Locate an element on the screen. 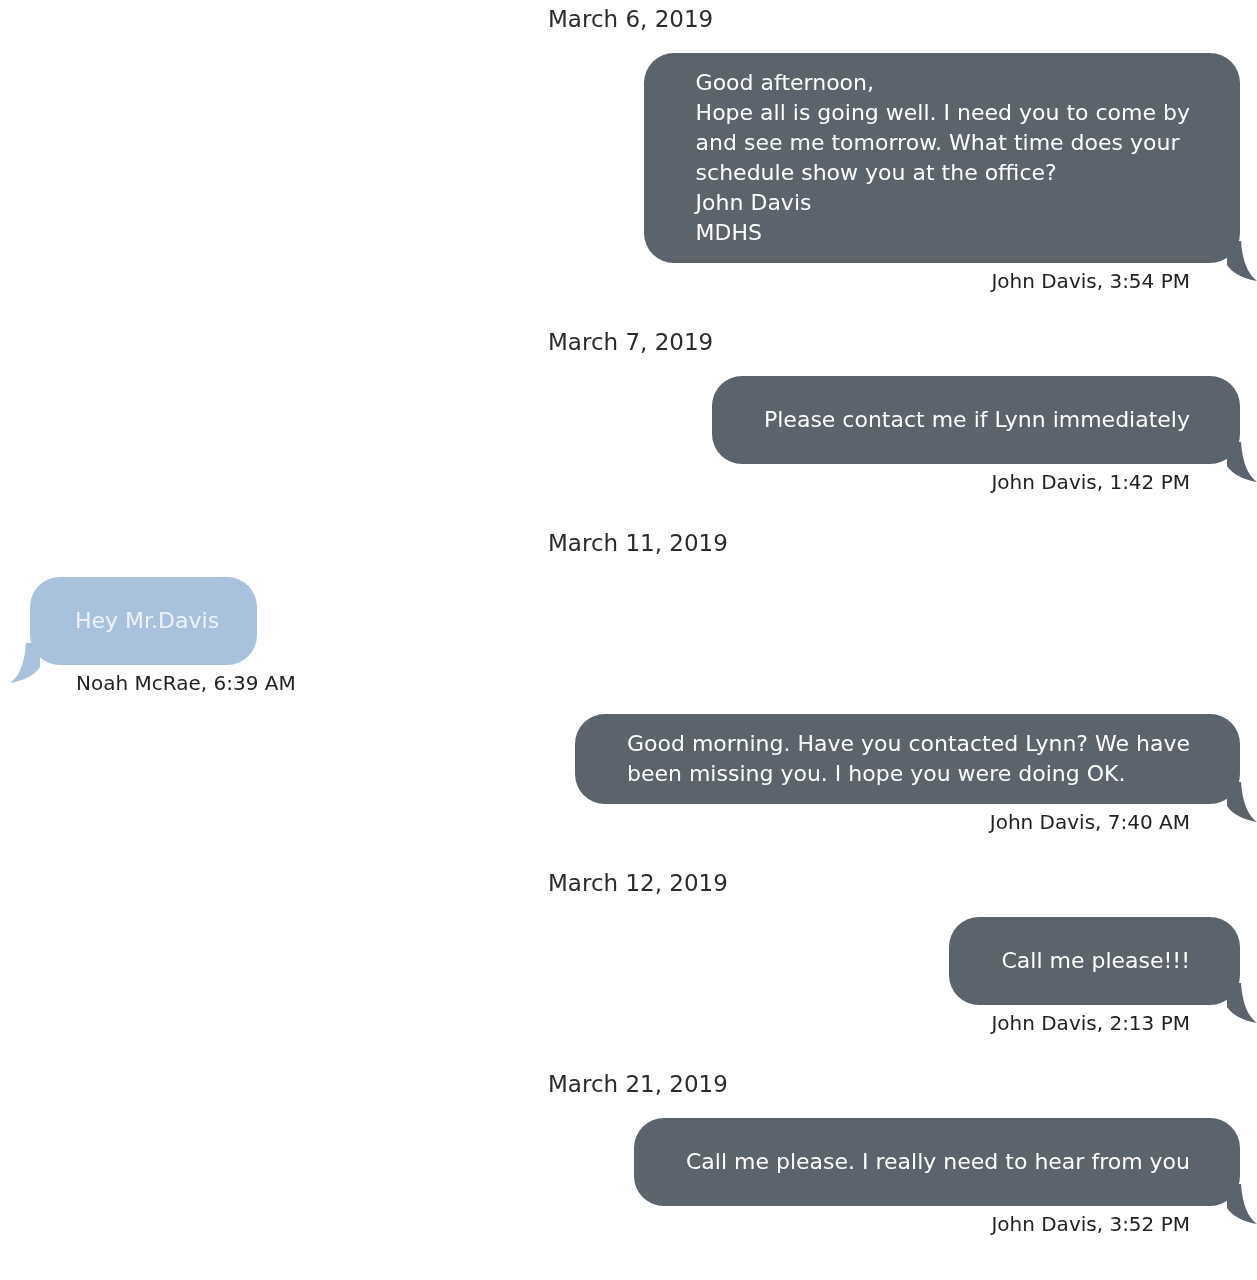  date-label: March 11, 2019 is located at coordinates (638, 543).